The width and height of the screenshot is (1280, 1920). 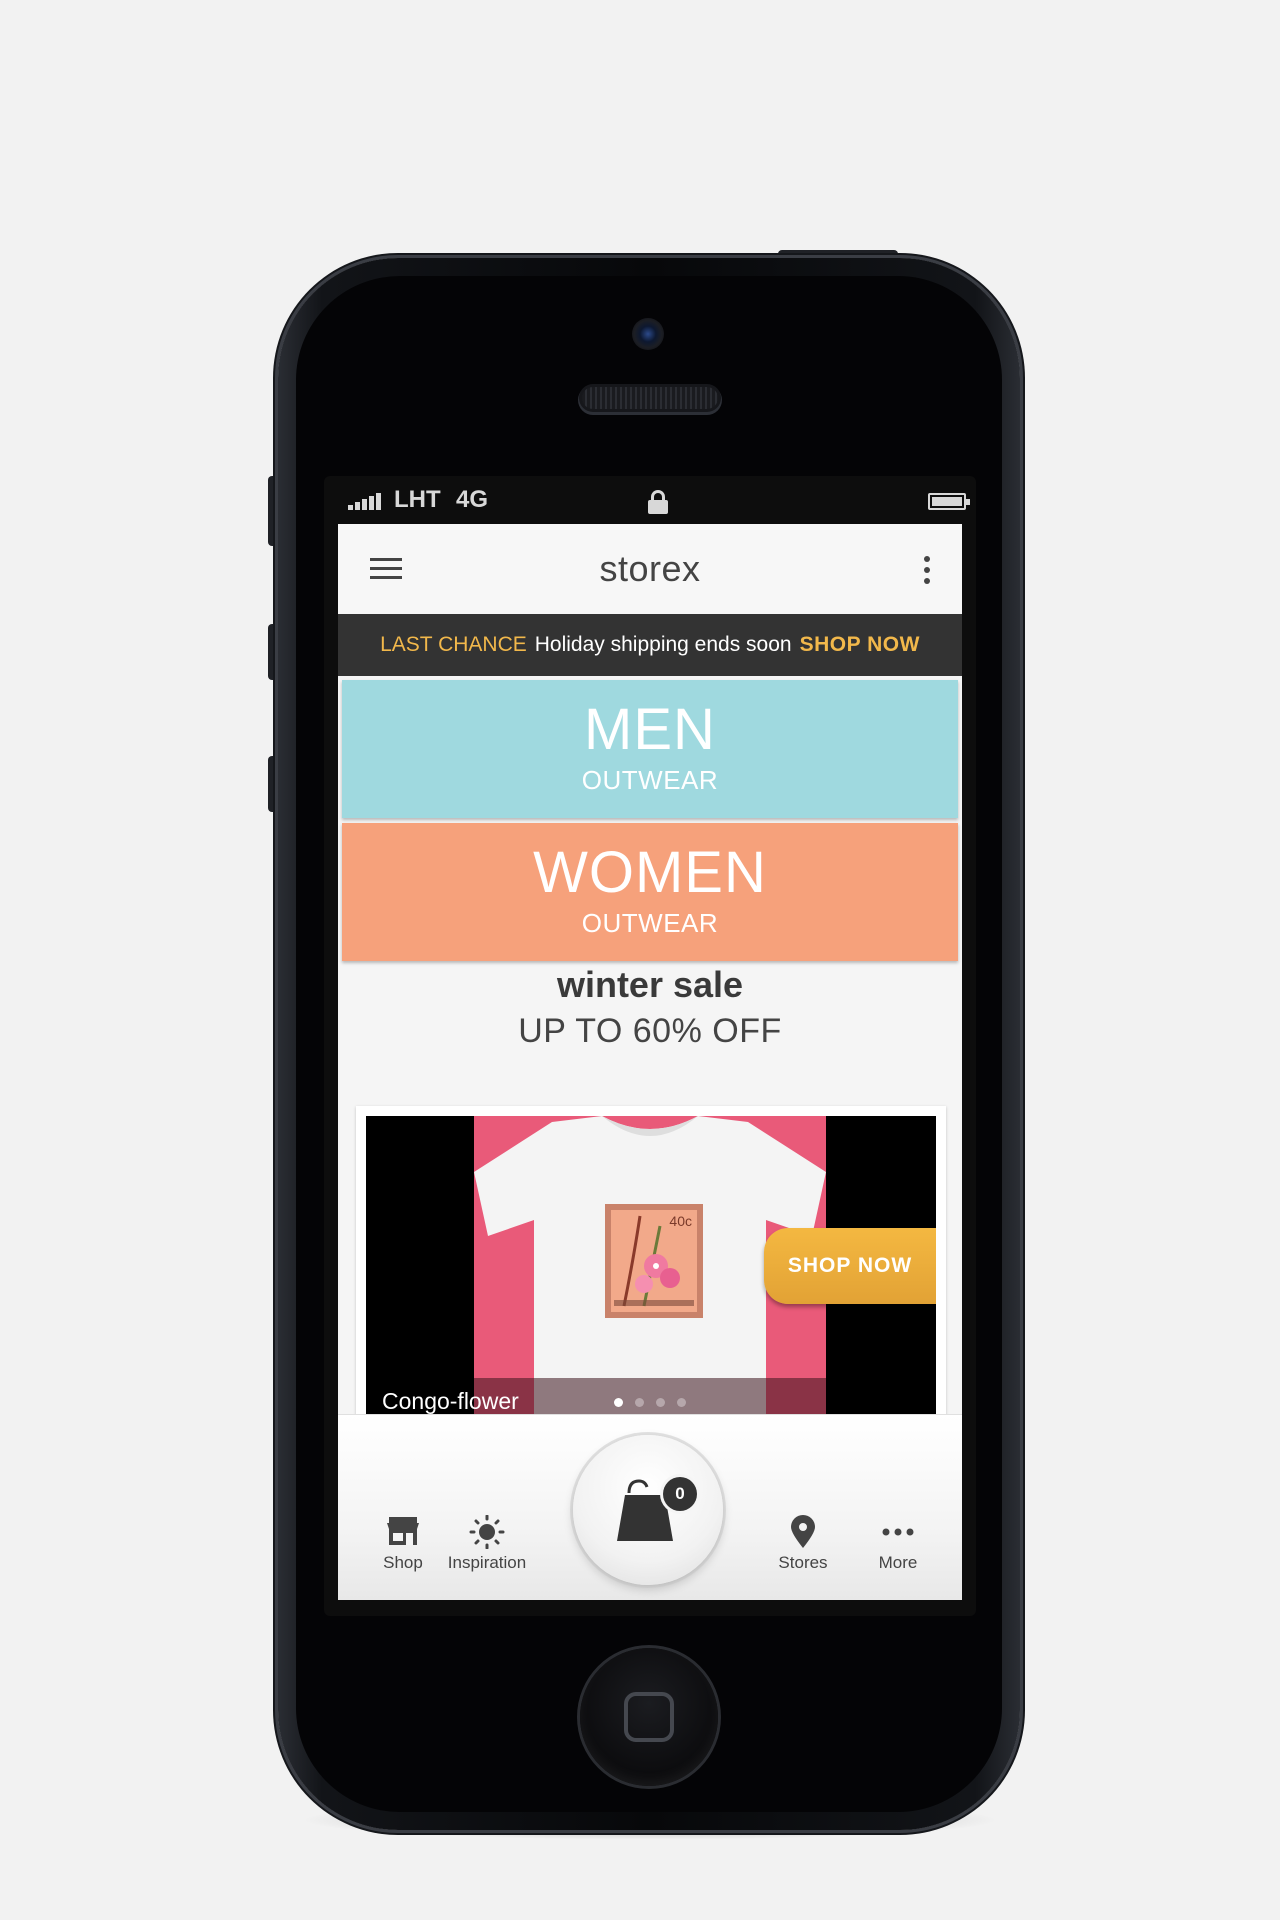 What do you see at coordinates (658, 502) in the screenshot?
I see `lock-icon` at bounding box center [658, 502].